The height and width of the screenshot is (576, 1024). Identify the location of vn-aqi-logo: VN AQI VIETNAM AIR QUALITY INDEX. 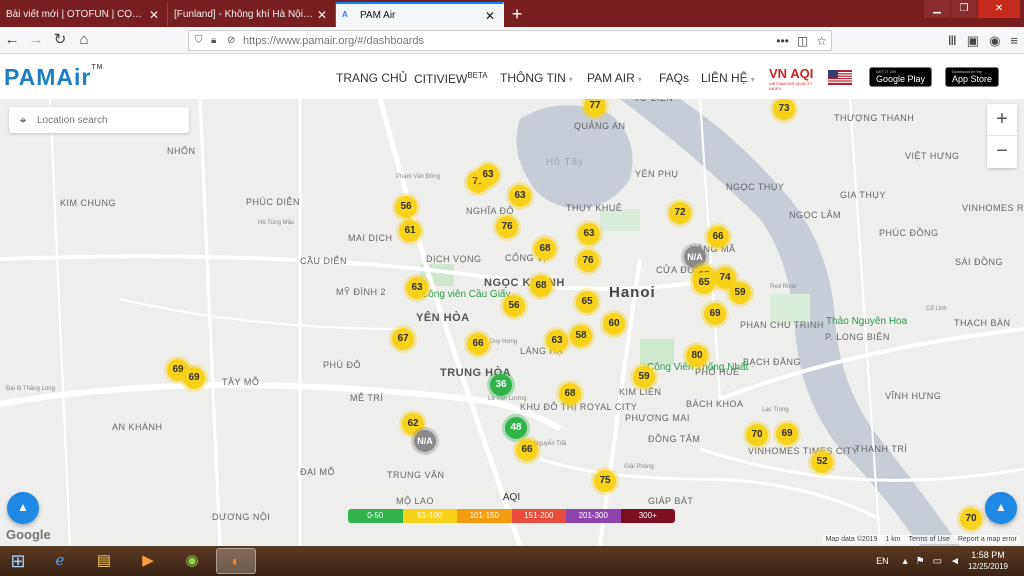
(793, 78).